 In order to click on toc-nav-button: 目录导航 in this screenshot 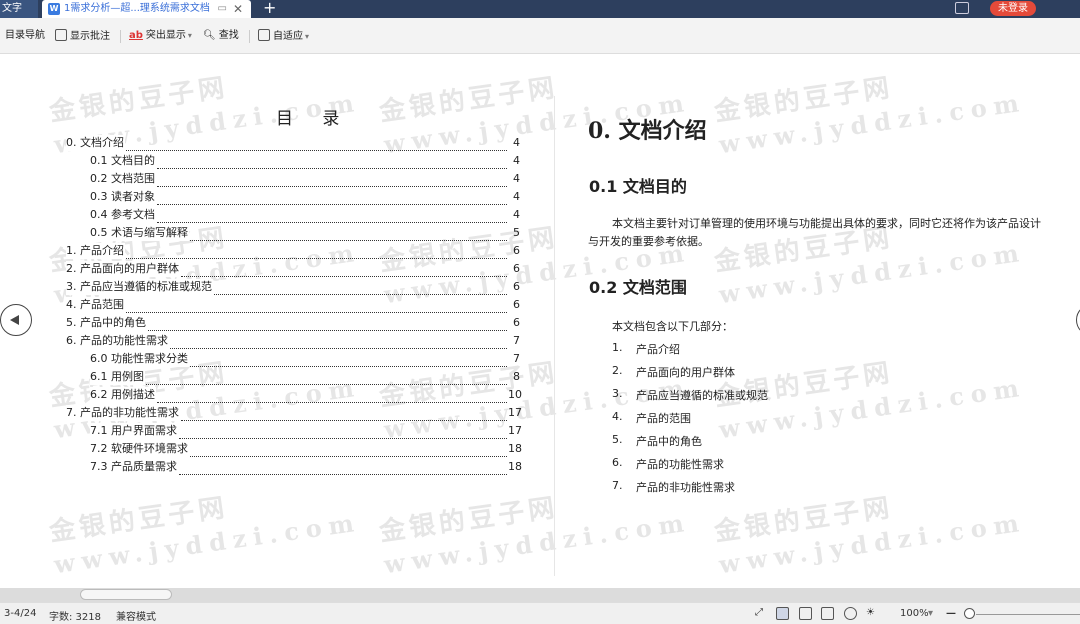, I will do `click(25, 36)`.